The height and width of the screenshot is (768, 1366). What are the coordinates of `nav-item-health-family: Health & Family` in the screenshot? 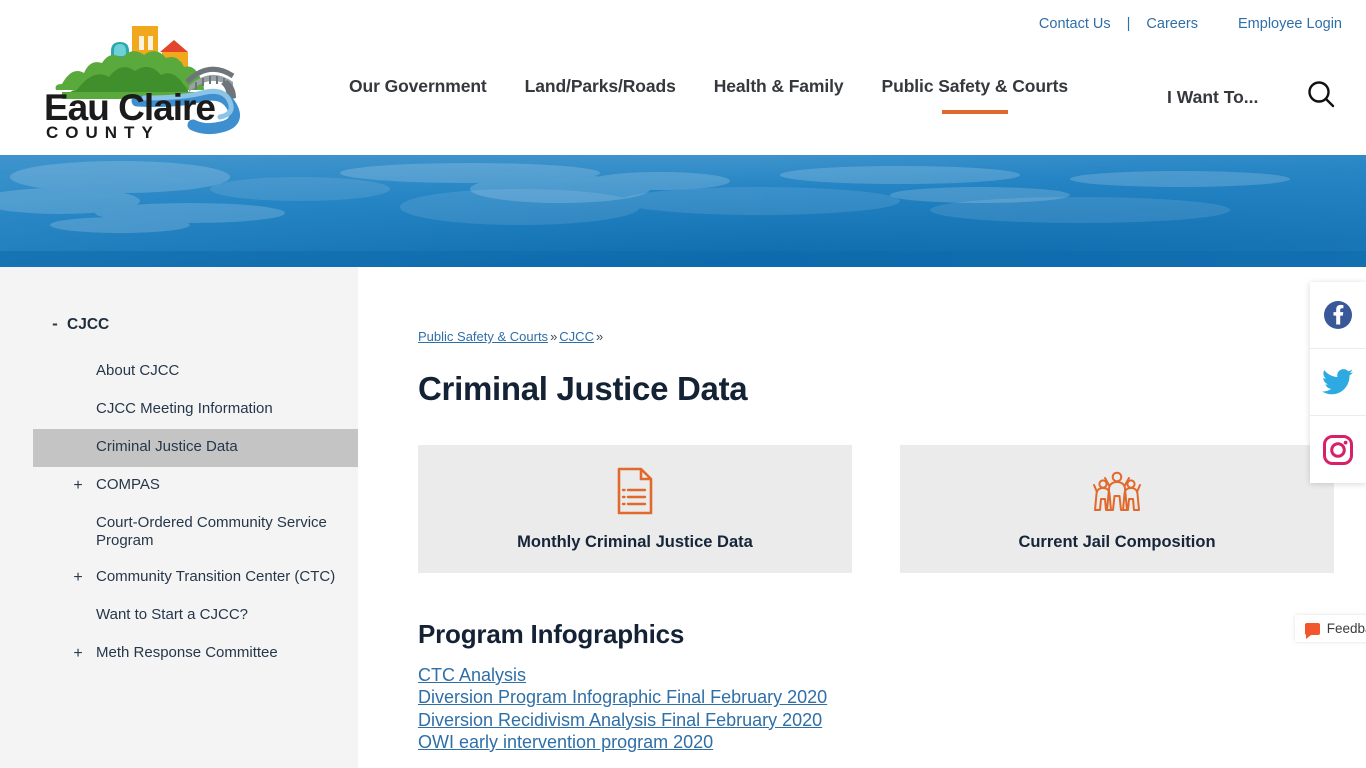 It's located at (779, 86).